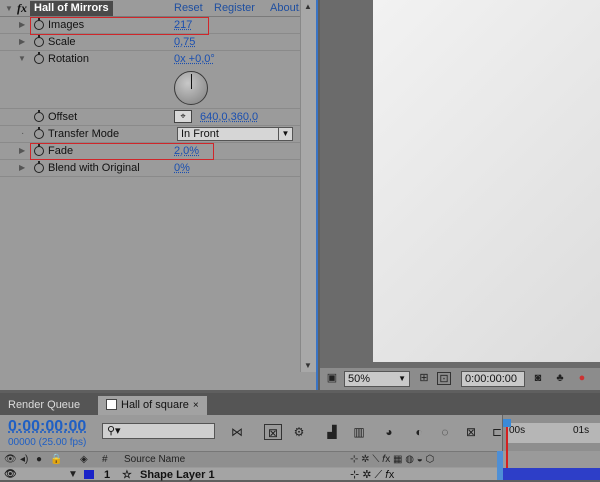  I want to click on layer-search-input: ⚲▾, so click(158, 431).